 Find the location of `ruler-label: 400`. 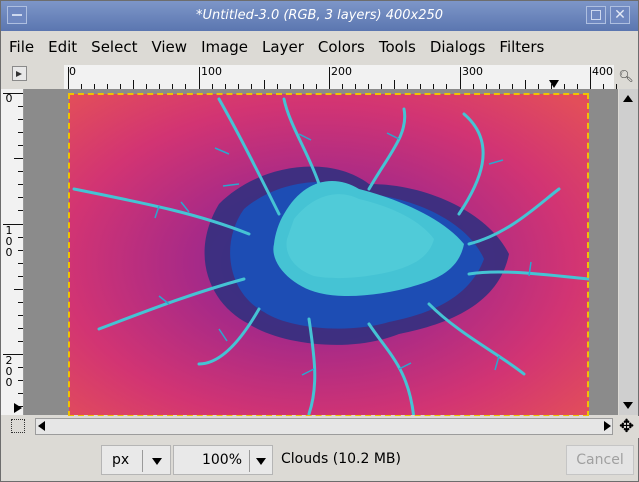

ruler-label: 400 is located at coordinates (602, 71).